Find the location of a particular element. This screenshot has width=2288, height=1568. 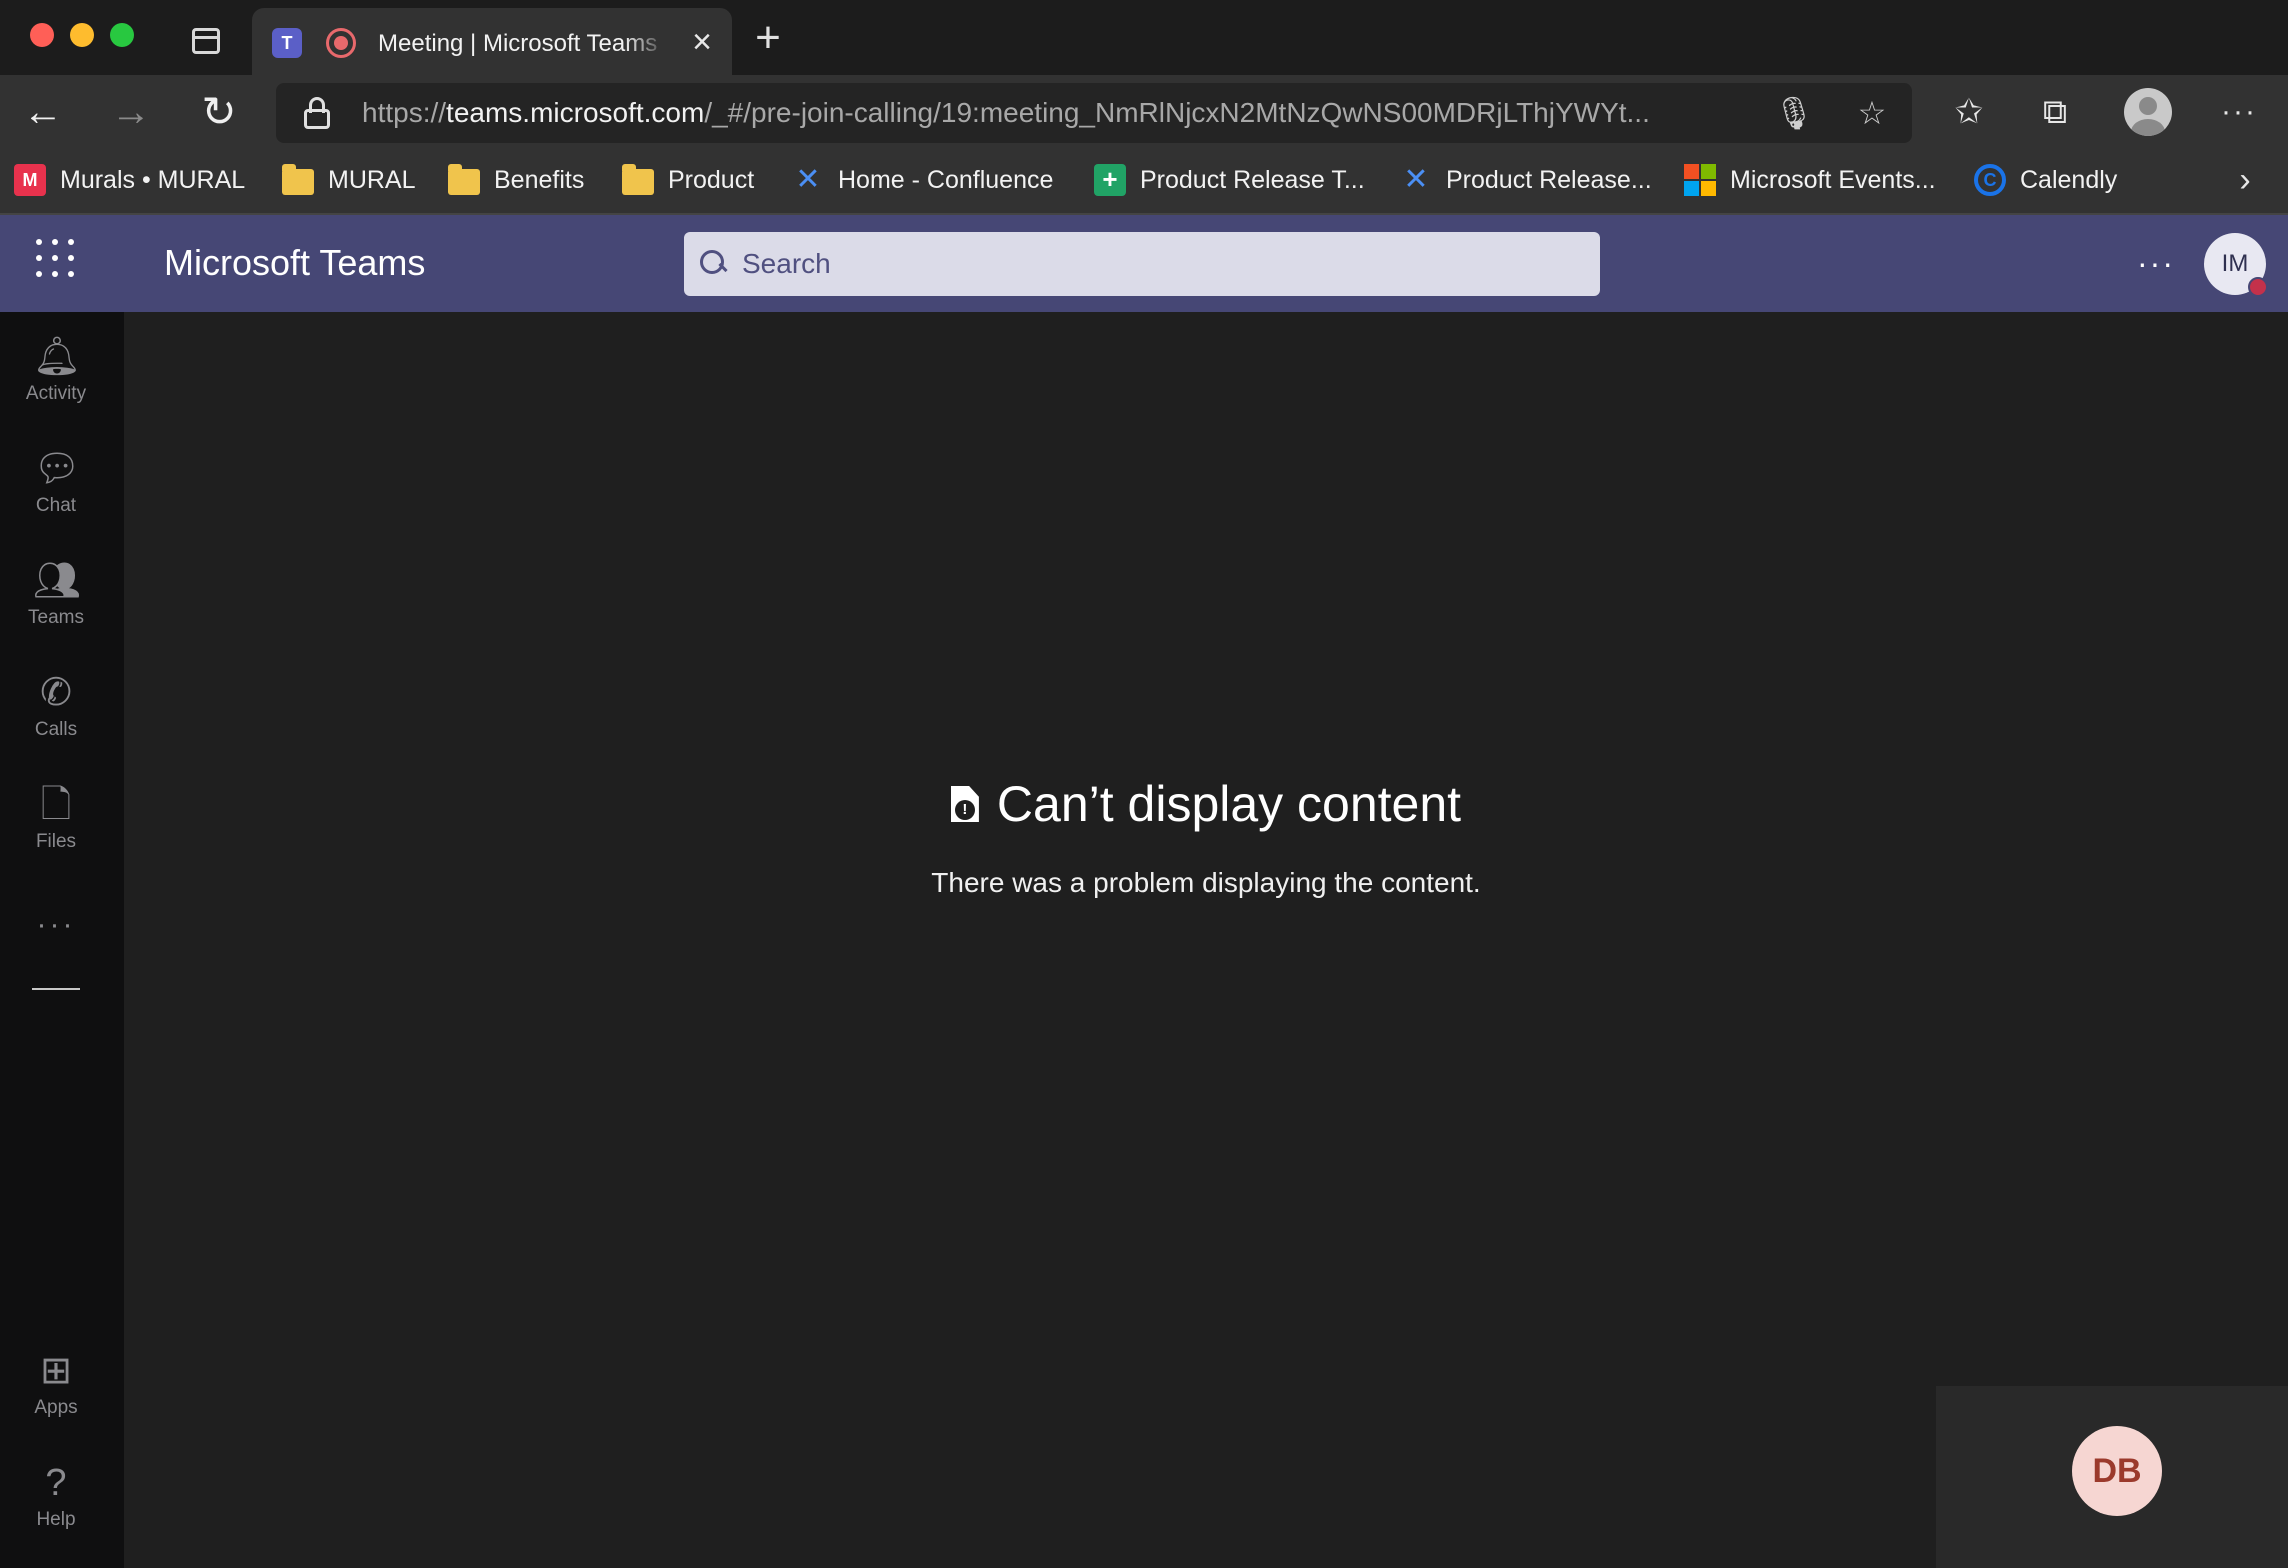

rail-label: Help is located at coordinates (56, 1519).